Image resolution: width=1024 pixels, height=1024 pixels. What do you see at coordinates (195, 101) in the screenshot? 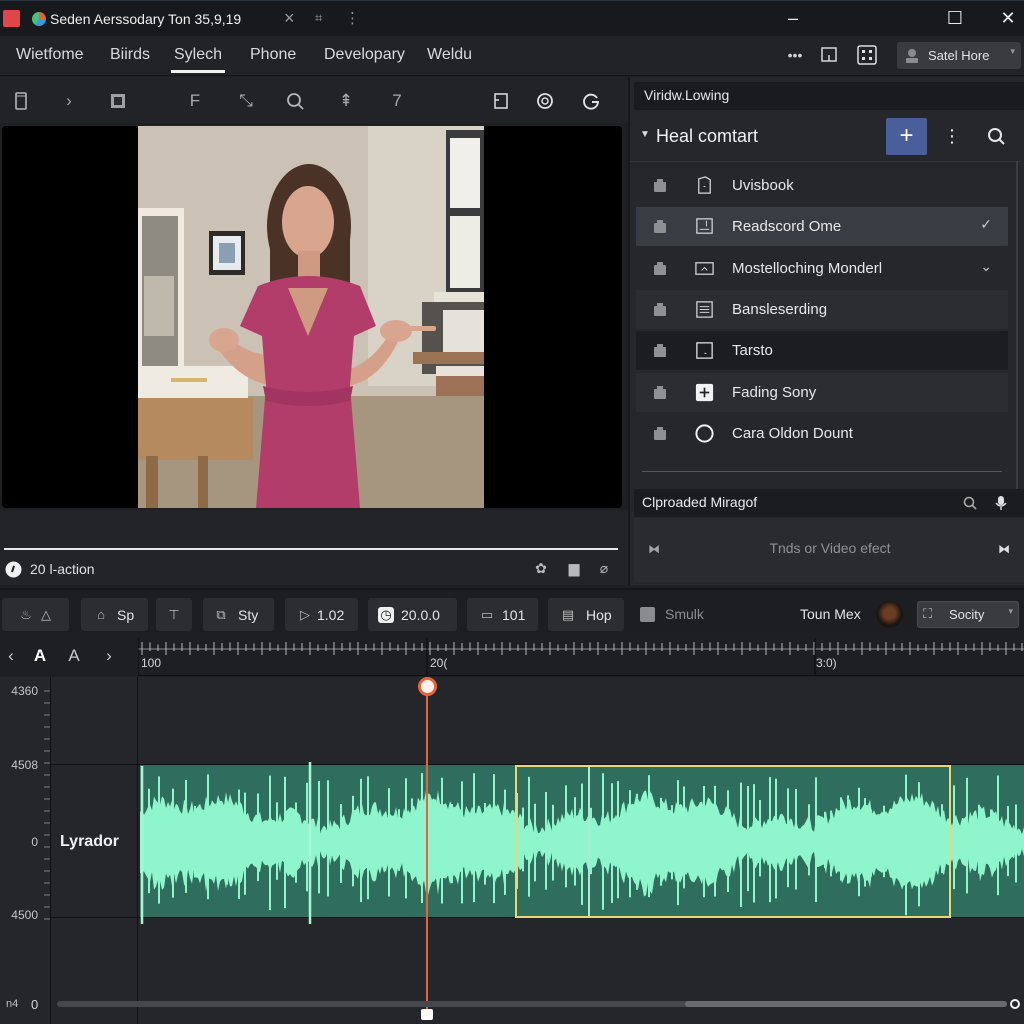
I see `text-tool-icon: F` at bounding box center [195, 101].